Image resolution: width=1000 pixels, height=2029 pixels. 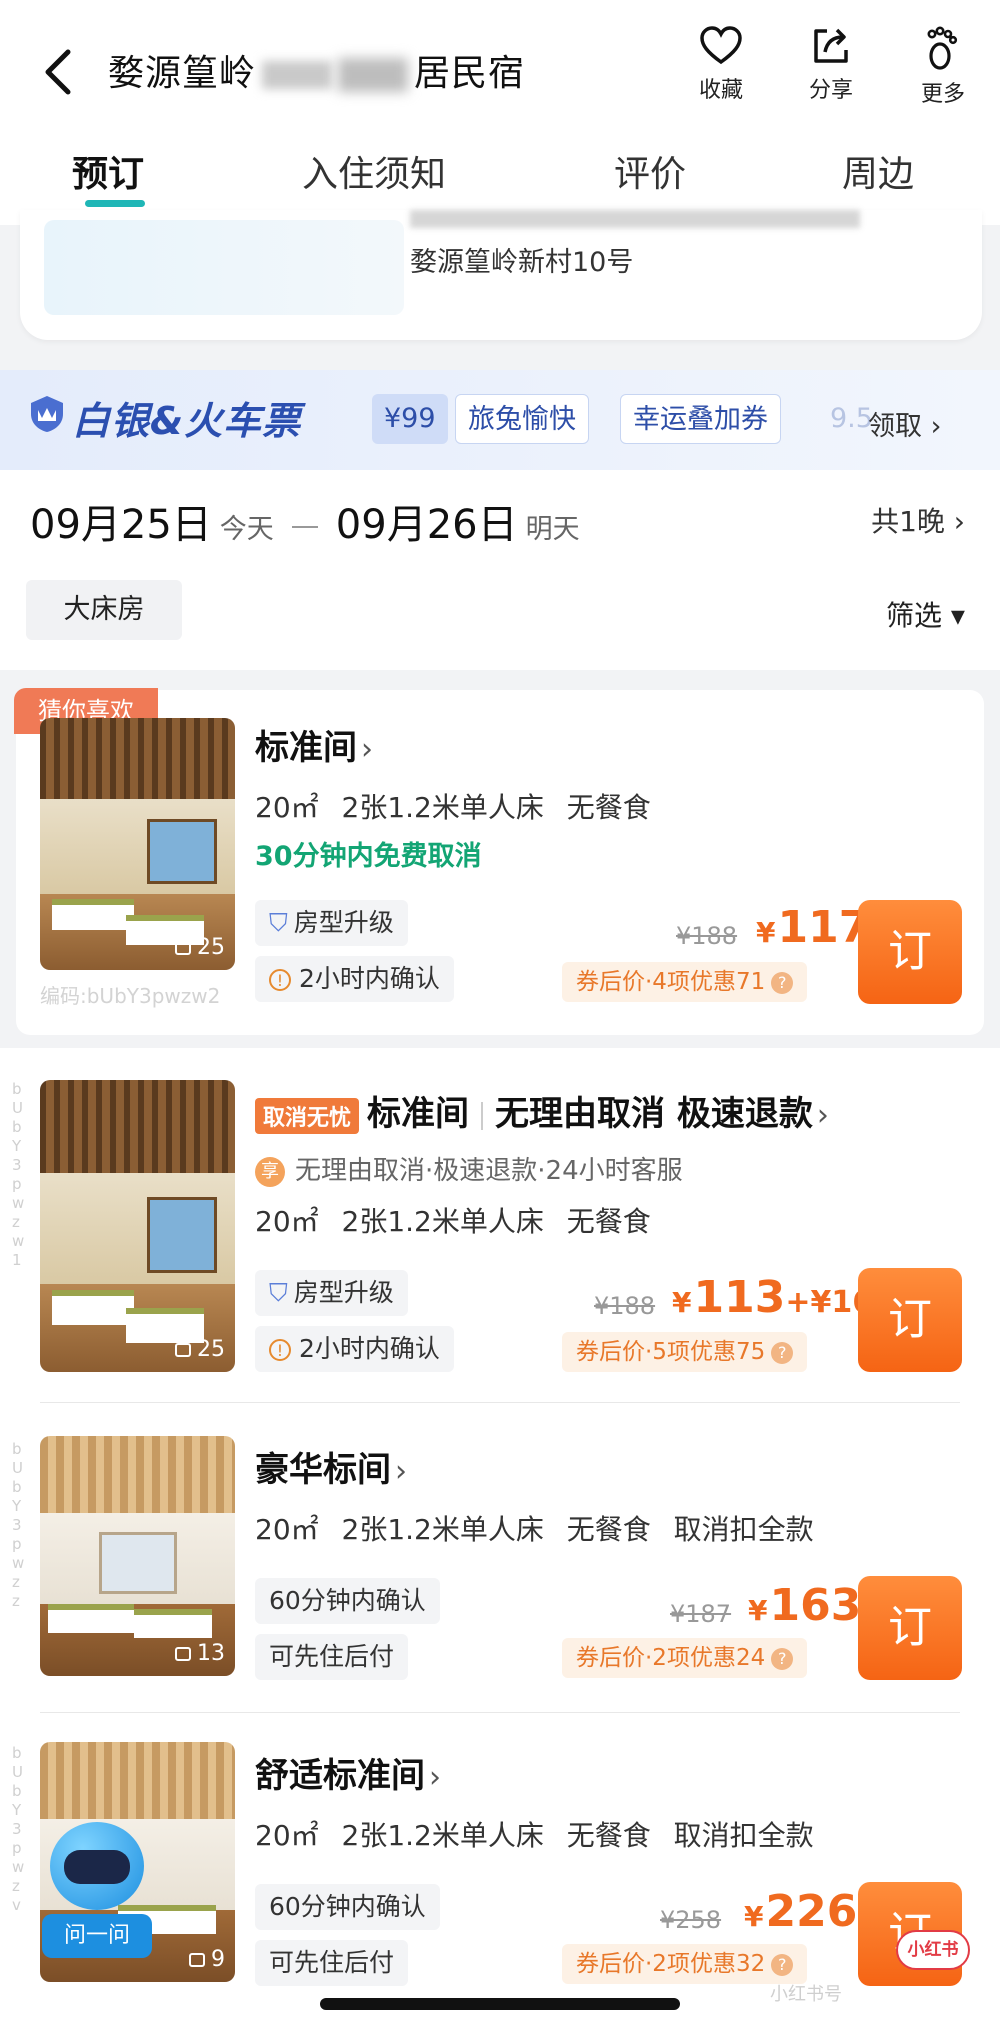 I want to click on photo-count: 13, so click(x=200, y=1653).